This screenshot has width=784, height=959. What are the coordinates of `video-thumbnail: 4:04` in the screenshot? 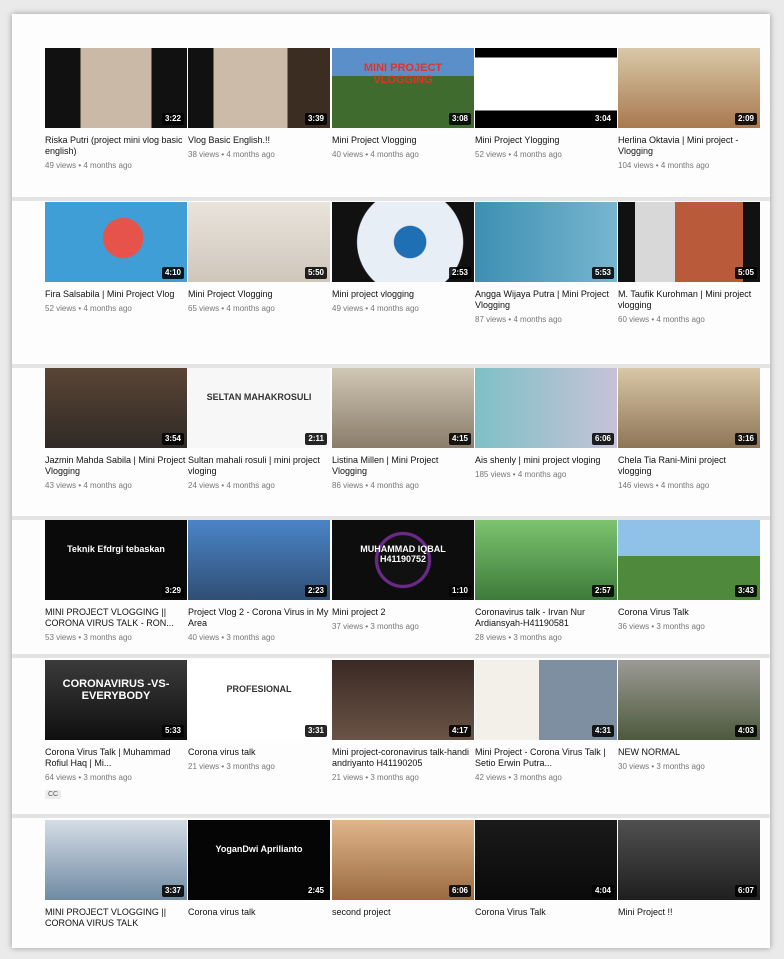 It's located at (546, 860).